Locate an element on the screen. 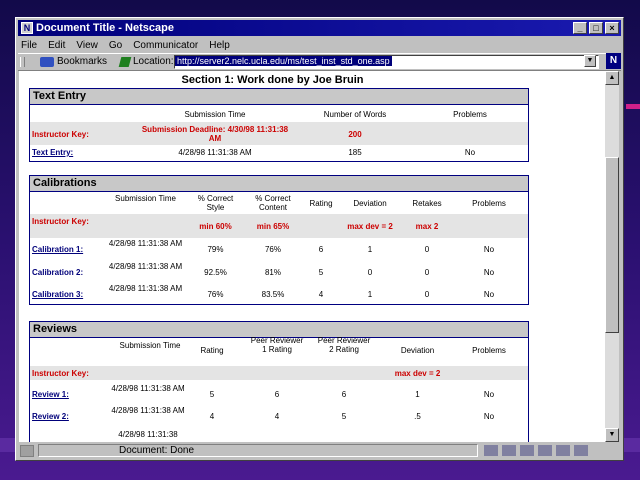 Image resolution: width=640 pixels, height=480 pixels. rev-instructor-key-label: Instructor Key: is located at coordinates (60, 373).